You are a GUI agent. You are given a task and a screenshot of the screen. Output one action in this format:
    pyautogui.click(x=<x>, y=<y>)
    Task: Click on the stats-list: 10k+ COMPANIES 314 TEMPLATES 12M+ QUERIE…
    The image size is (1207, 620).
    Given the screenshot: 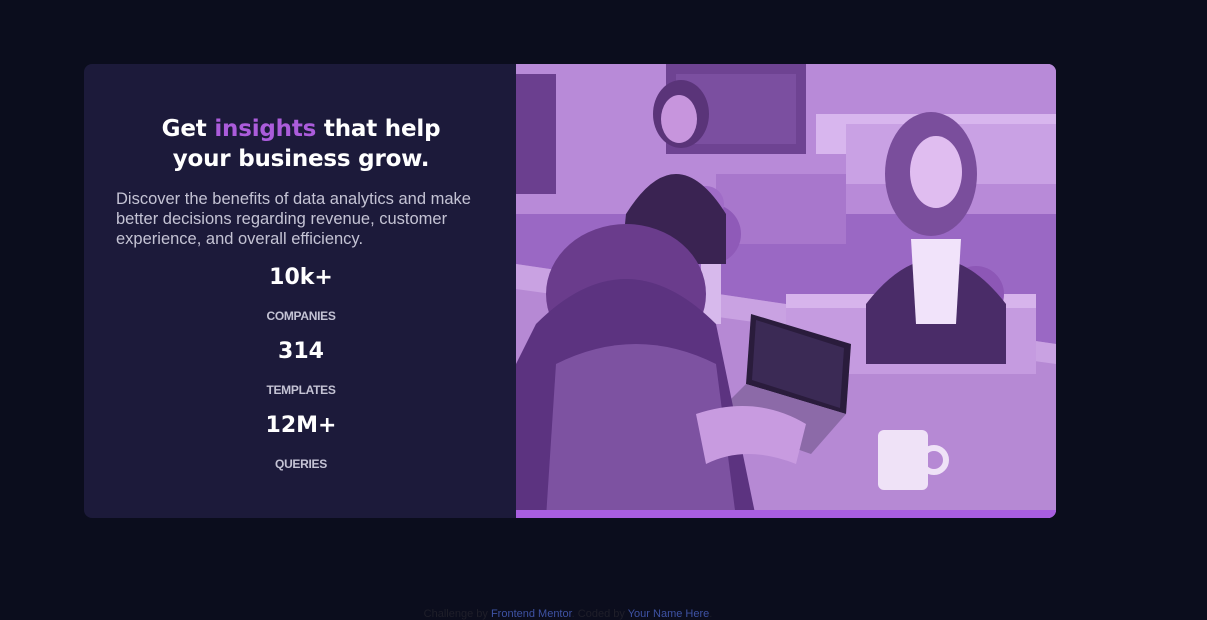 What is the action you would take?
    pyautogui.click(x=301, y=374)
    